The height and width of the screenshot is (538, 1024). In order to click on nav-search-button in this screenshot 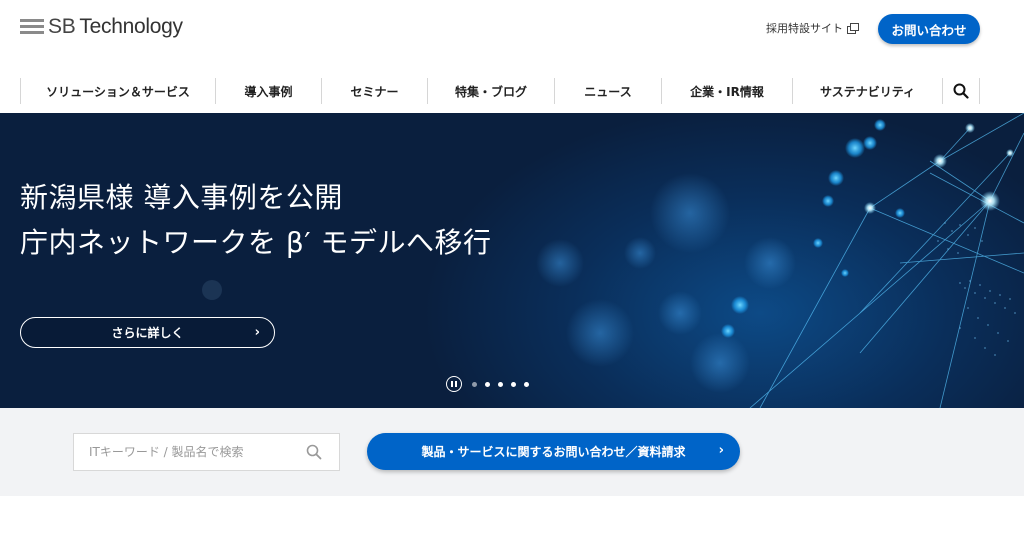, I will do `click(961, 91)`.